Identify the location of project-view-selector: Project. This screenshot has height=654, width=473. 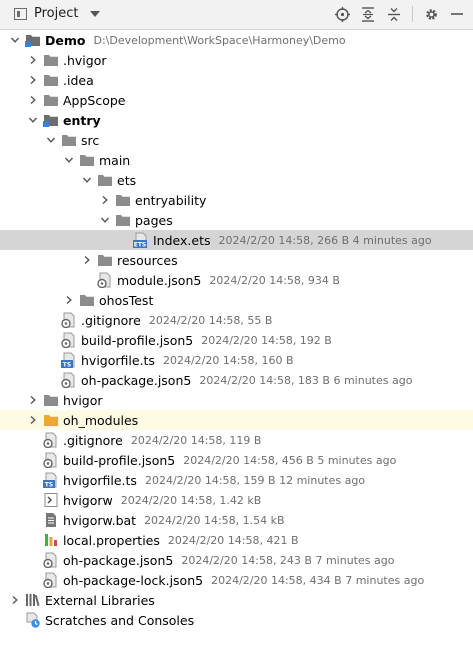
(57, 13).